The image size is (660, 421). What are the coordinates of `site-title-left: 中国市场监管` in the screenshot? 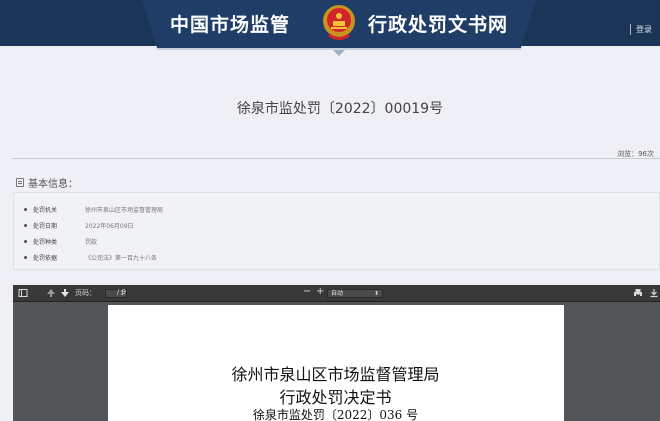 It's located at (230, 25).